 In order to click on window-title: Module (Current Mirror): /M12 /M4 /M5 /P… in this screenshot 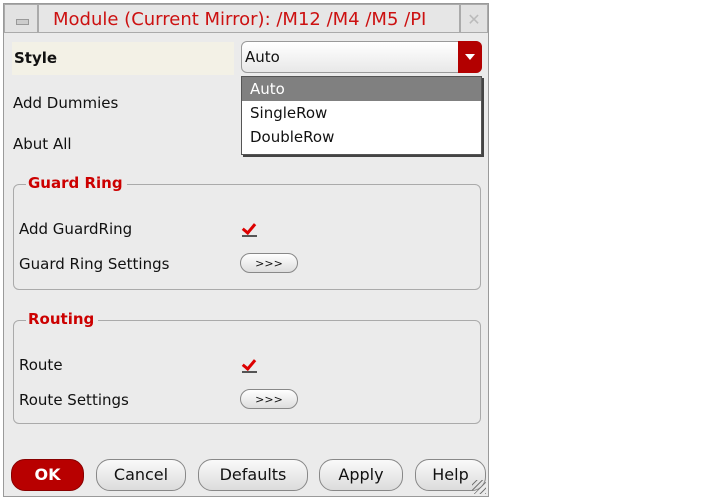, I will do `click(249, 18)`.